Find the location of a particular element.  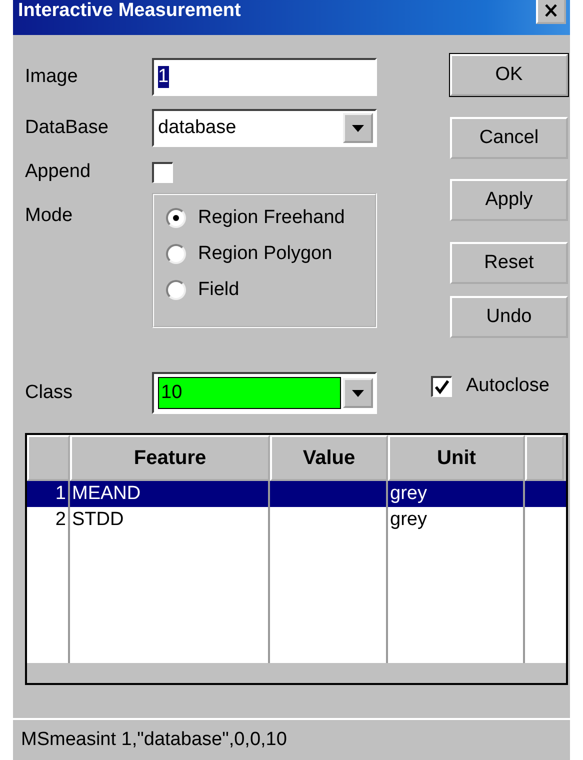

radio-option: Region Polygon is located at coordinates (270, 254).